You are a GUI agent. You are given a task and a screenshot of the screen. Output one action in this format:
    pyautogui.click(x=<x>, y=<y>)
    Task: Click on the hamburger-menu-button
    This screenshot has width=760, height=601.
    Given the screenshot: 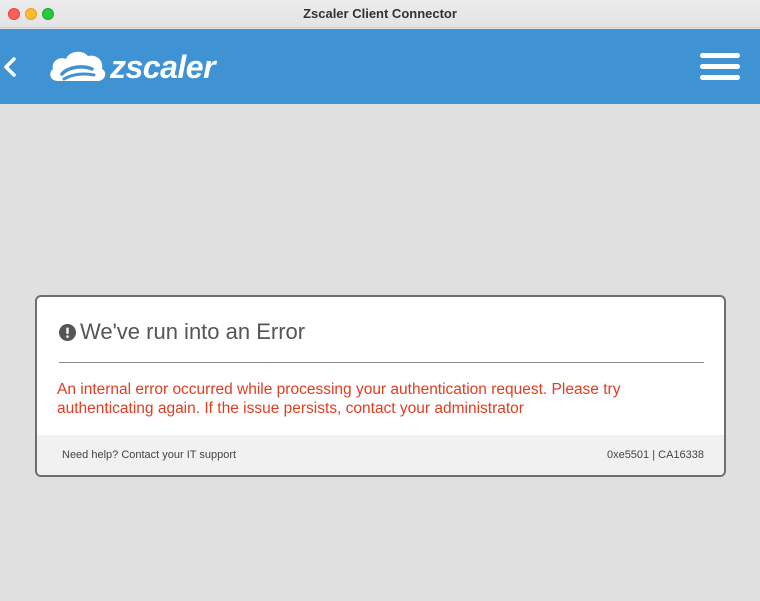 What is the action you would take?
    pyautogui.click(x=720, y=67)
    